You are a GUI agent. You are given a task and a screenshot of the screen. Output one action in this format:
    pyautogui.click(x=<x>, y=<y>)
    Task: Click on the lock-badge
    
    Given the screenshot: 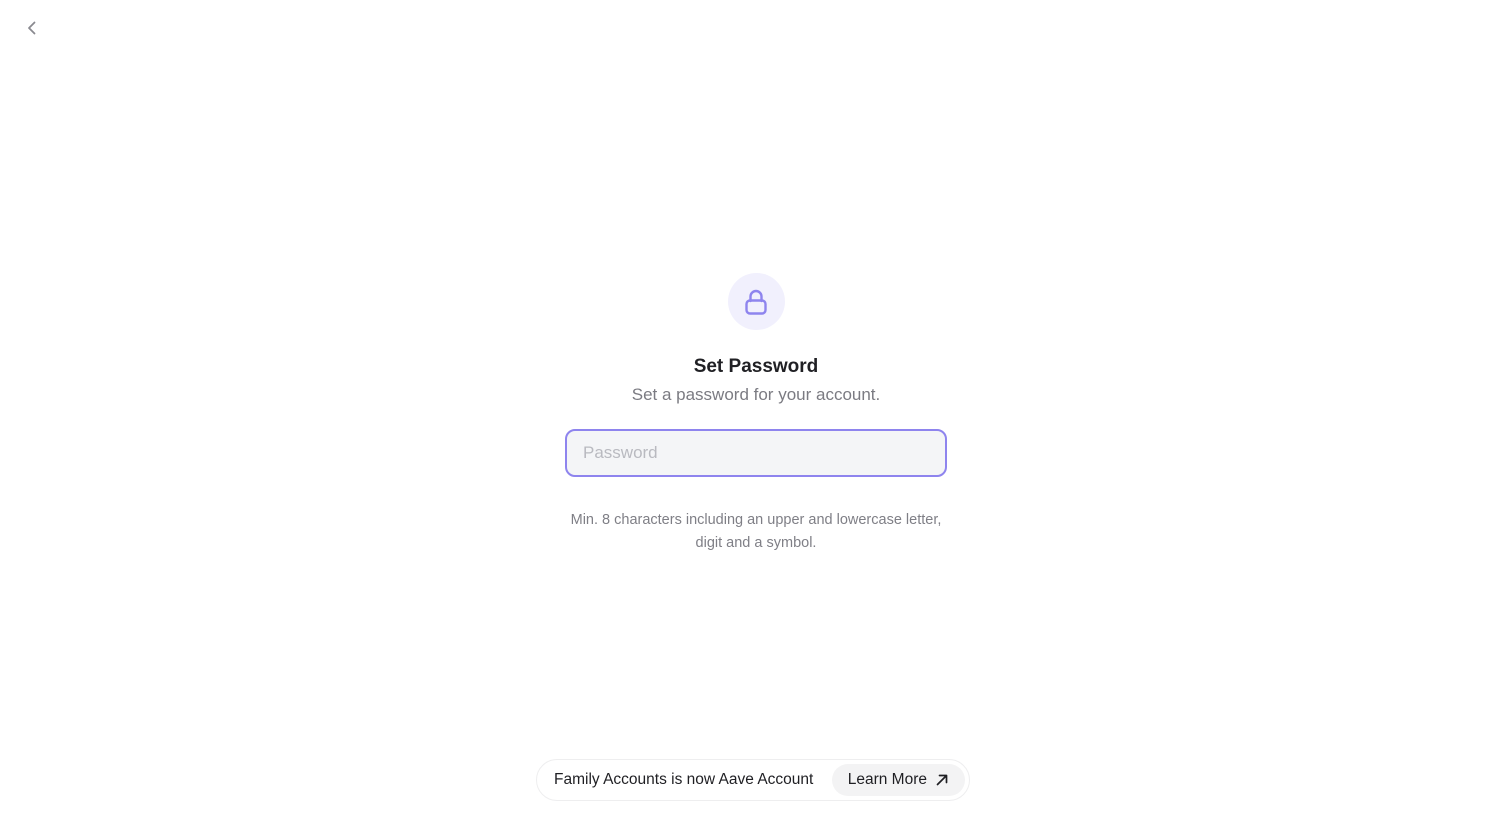 What is the action you would take?
    pyautogui.click(x=756, y=301)
    